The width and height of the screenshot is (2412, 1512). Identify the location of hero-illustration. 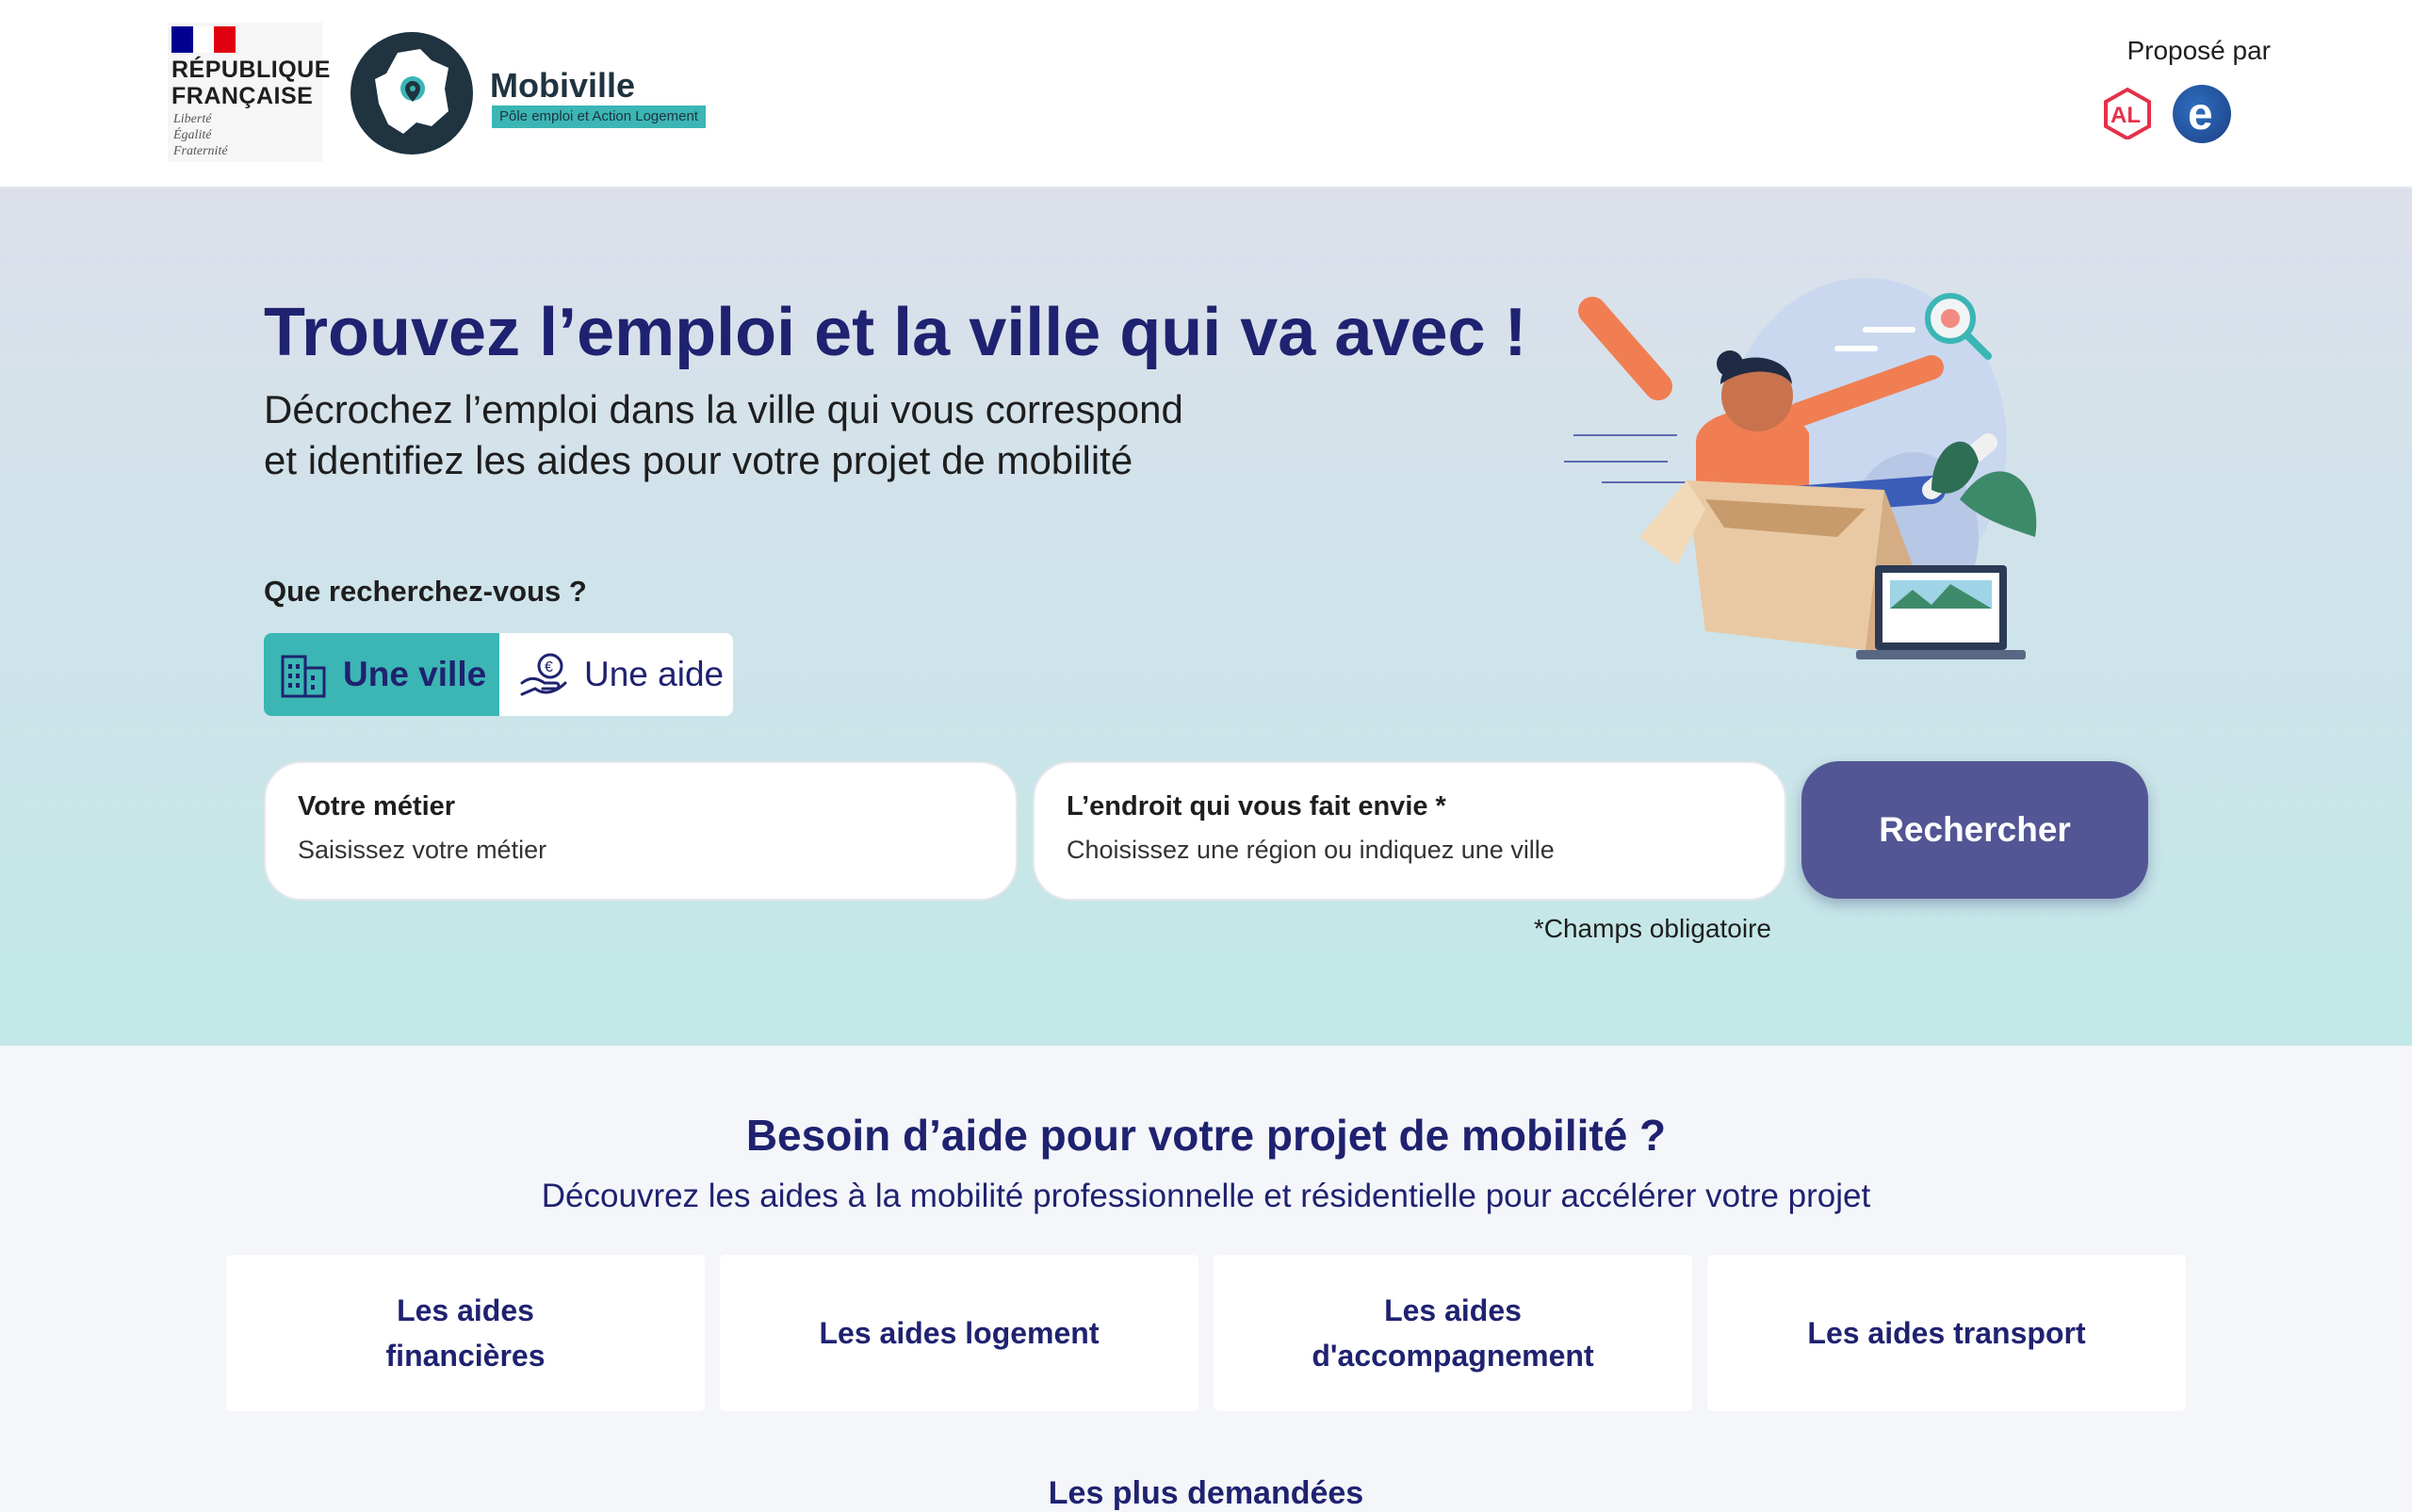
(1818, 480).